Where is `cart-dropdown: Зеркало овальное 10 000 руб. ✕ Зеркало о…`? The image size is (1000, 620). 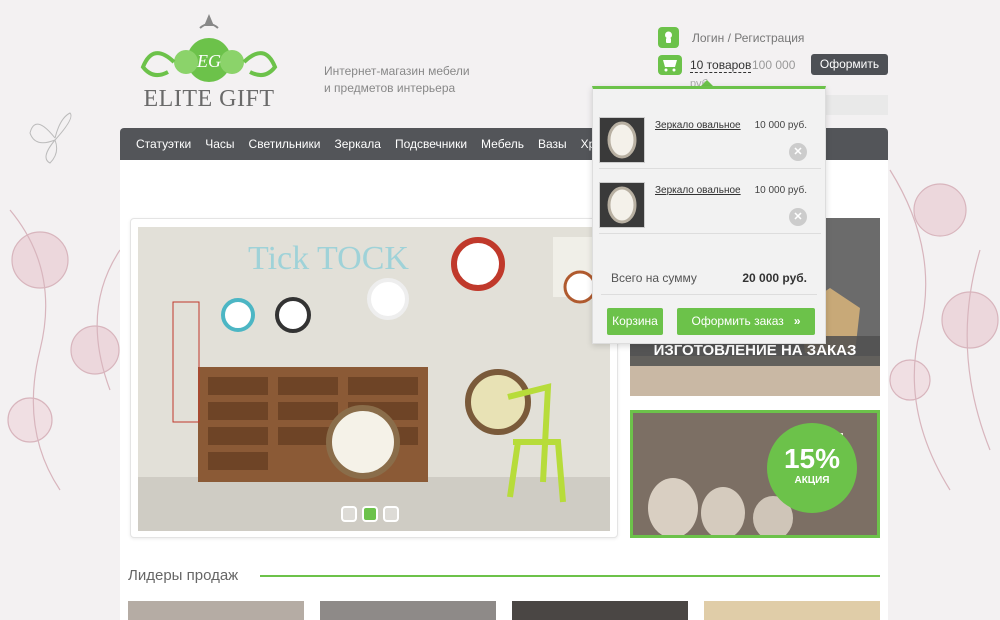 cart-dropdown: Зеркало овальное 10 000 руб. ✕ Зеркало о… is located at coordinates (709, 215).